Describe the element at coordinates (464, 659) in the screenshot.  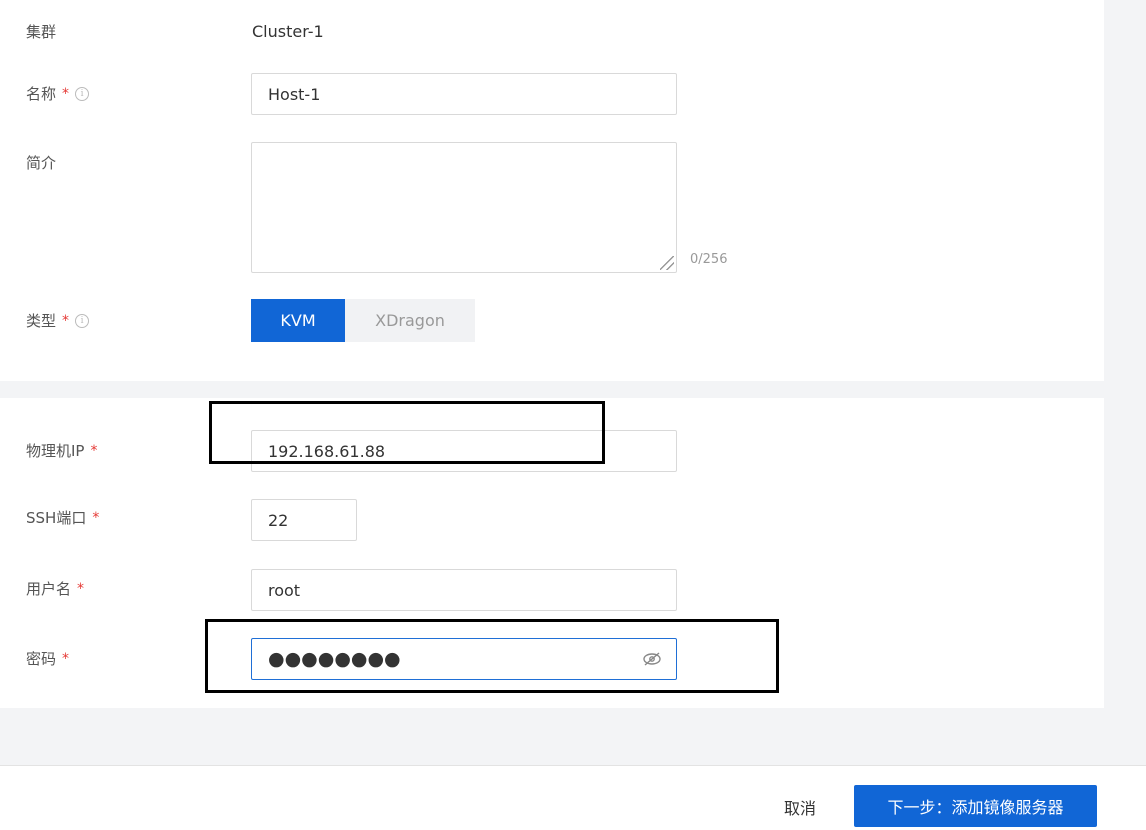
I see `password-input: ●●●●●●●●` at that location.